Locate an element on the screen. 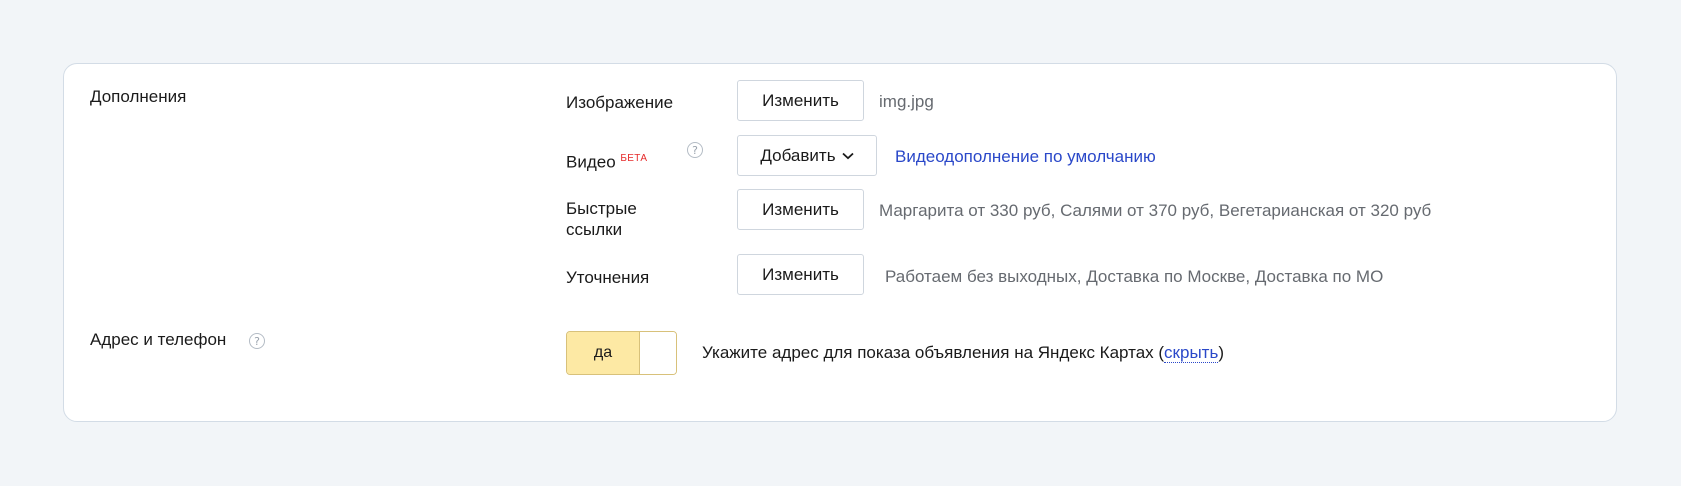 The width and height of the screenshot is (1681, 486). sitelinks-label: Быстрые ссылки is located at coordinates (601, 219).